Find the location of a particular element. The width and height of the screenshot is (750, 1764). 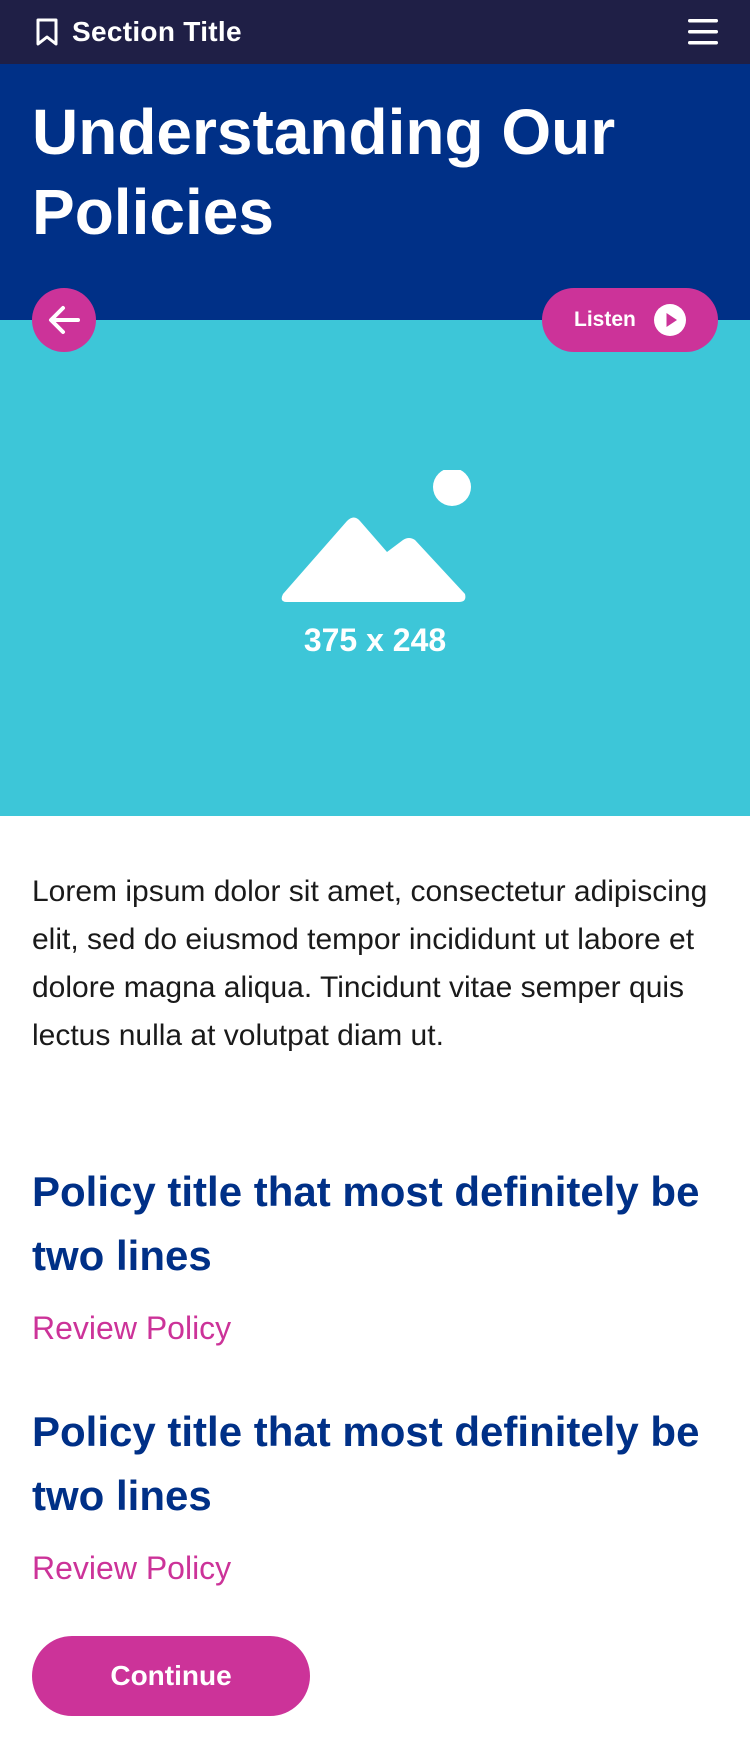

listen-label: Listen is located at coordinates (605, 319).